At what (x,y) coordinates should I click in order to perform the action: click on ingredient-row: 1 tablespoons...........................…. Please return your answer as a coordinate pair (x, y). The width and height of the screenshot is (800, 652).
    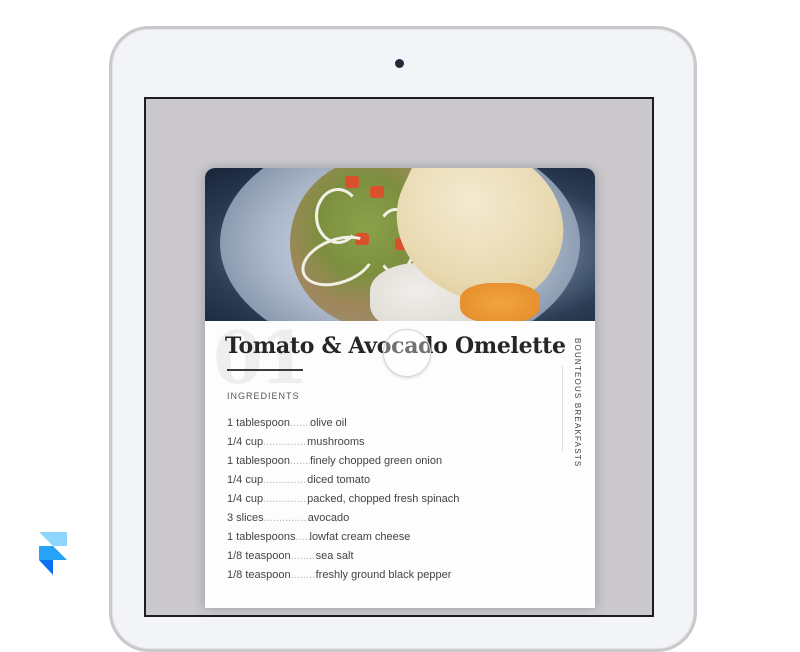
    Looking at the image, I should click on (392, 540).